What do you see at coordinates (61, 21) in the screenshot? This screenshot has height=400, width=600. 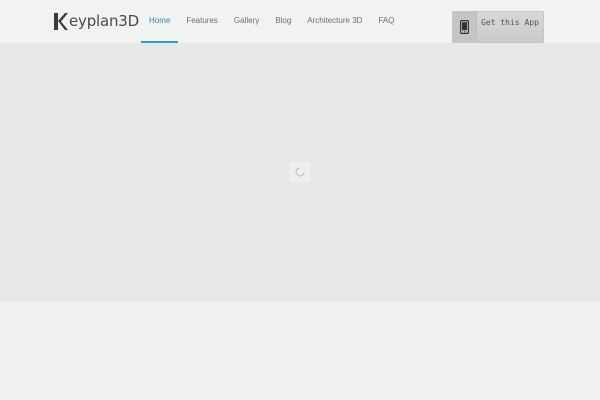 I see `k-letter-logo-icon` at bounding box center [61, 21].